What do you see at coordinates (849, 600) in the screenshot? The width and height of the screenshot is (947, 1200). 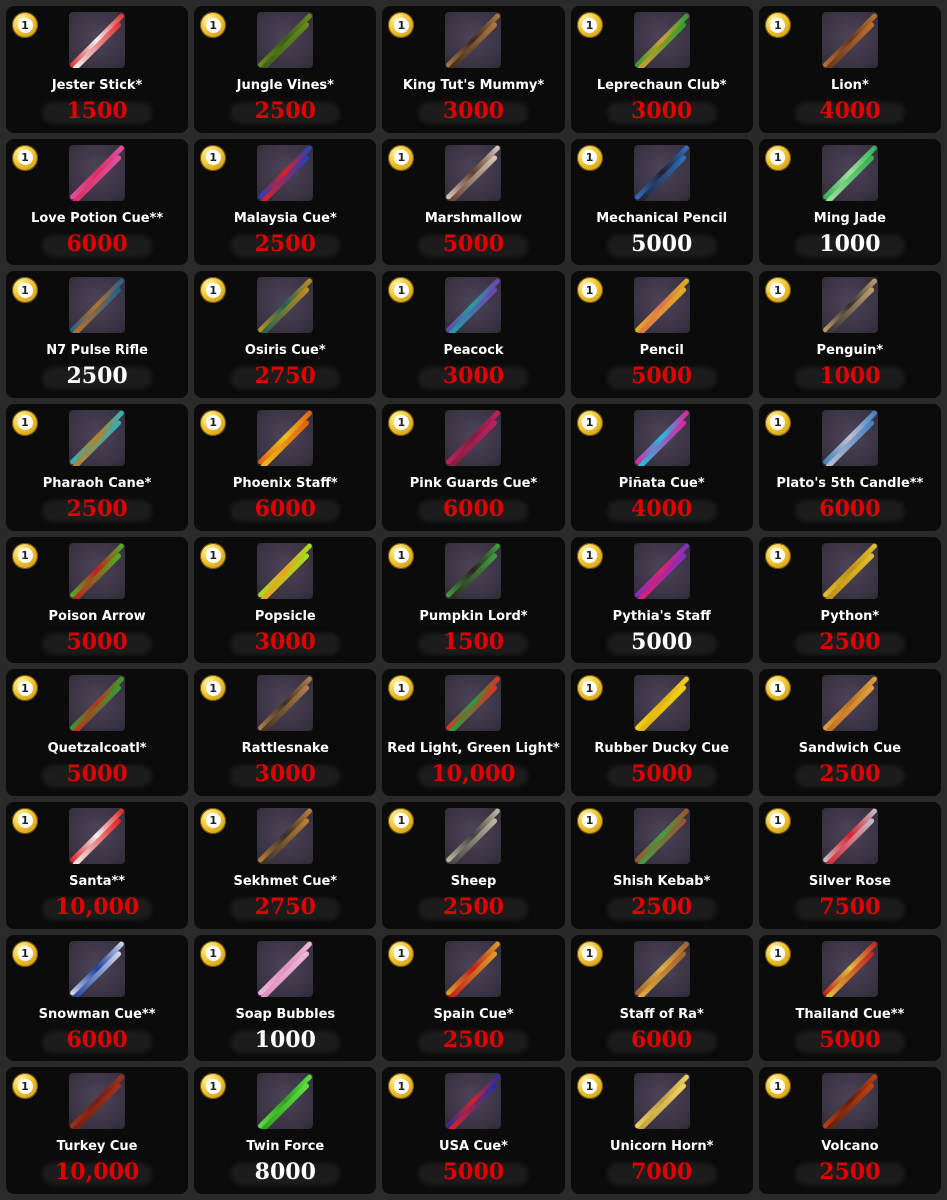 I see `cue-card: 1 Python* 2500` at bounding box center [849, 600].